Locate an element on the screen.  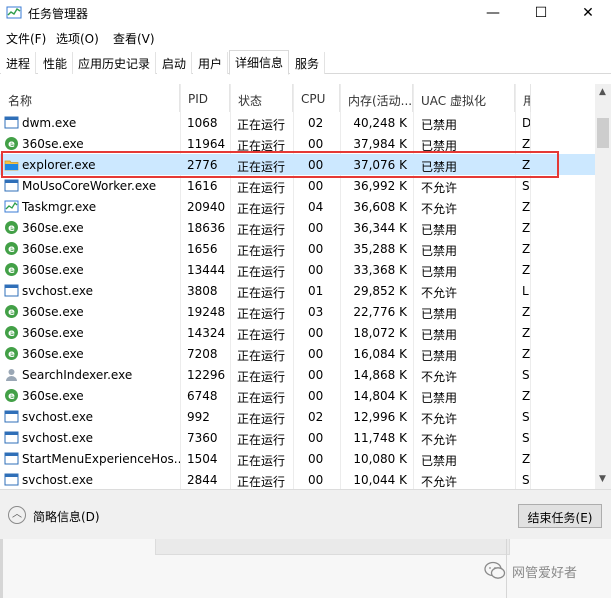
column-header-cpu: CPU is located at coordinates (316, 98).